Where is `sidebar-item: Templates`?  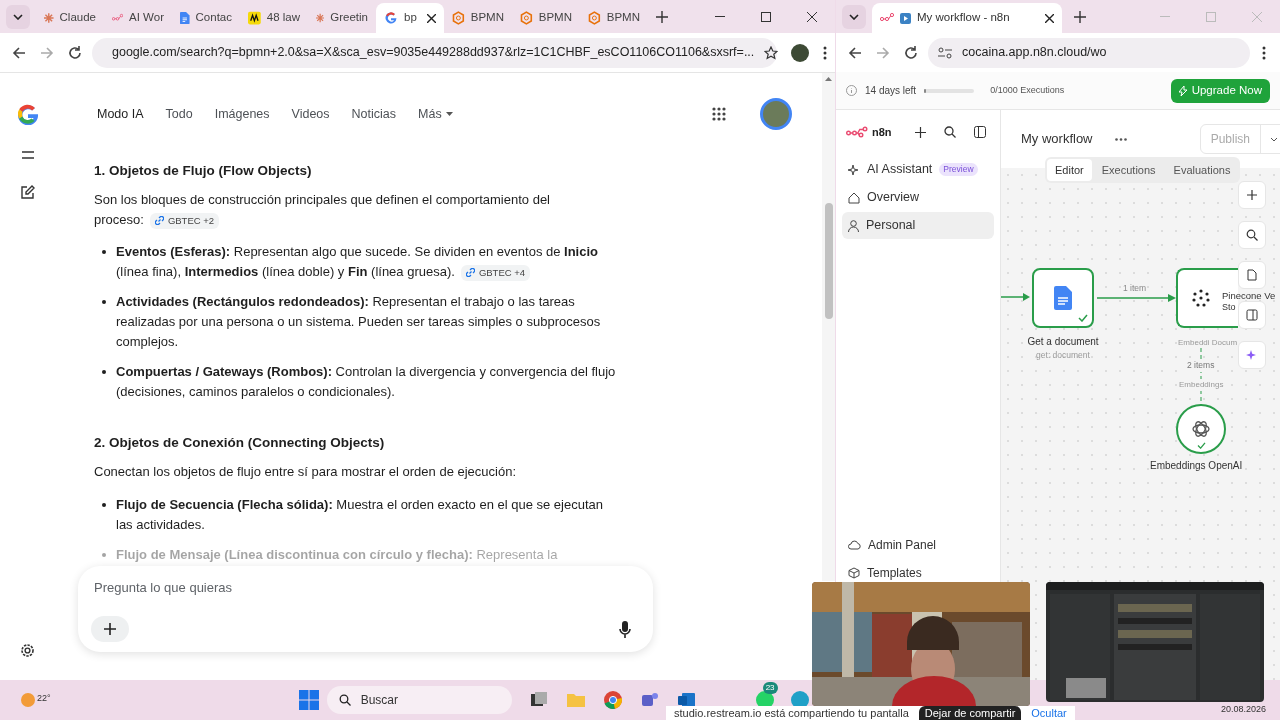 sidebar-item: Templates is located at coordinates (918, 573).